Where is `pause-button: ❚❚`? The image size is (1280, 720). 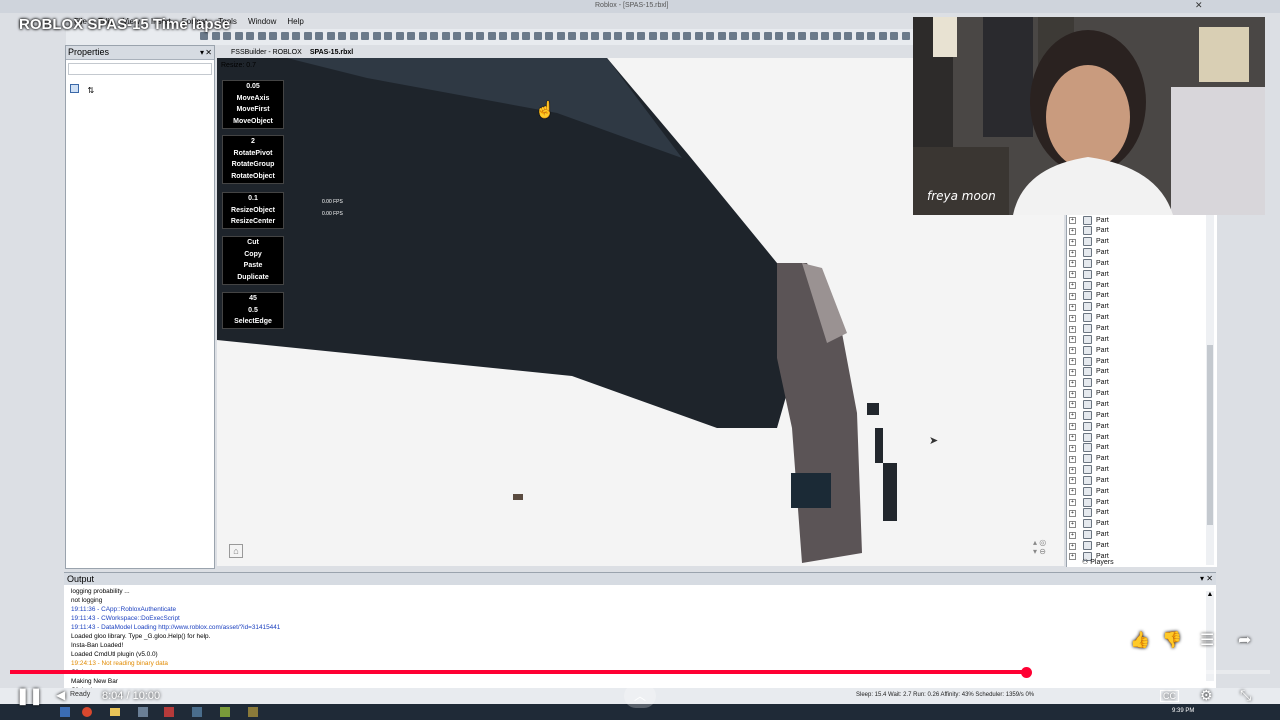
pause-button: ❚❚ is located at coordinates (29, 696).